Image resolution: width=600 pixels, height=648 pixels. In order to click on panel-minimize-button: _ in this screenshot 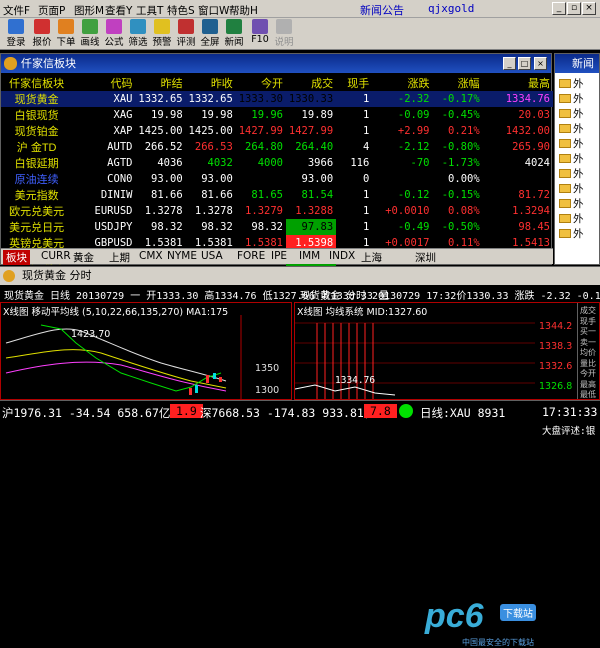, I will do `click(509, 63)`.